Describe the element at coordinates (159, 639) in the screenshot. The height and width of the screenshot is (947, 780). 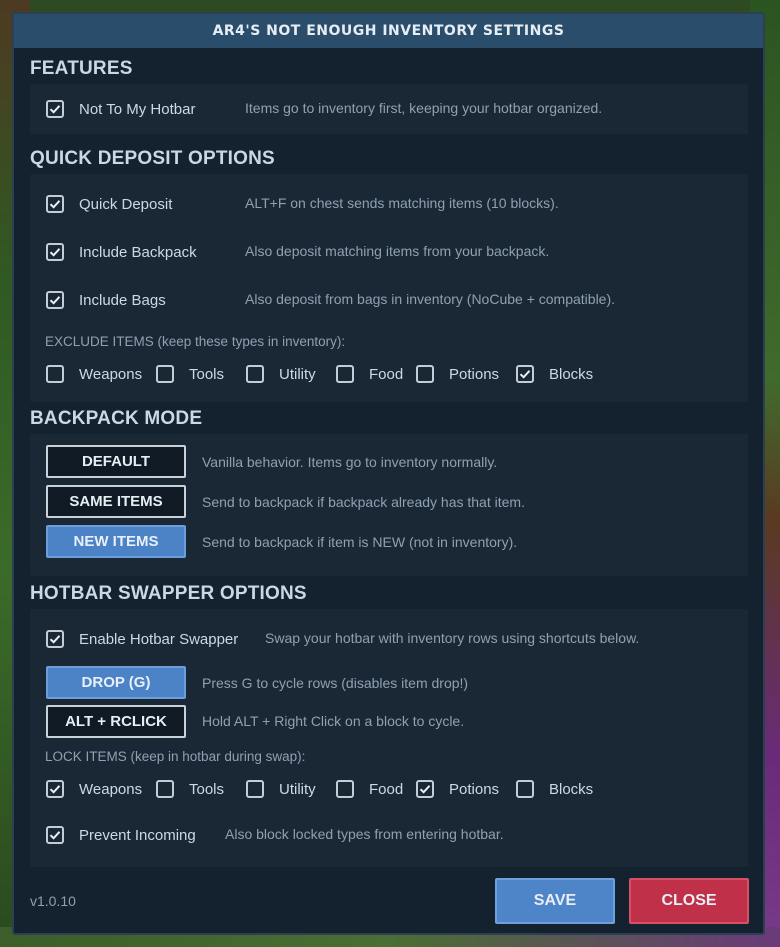
I see `enable-hotbar-swapper-label: Enable Hotbar Swapper` at that location.